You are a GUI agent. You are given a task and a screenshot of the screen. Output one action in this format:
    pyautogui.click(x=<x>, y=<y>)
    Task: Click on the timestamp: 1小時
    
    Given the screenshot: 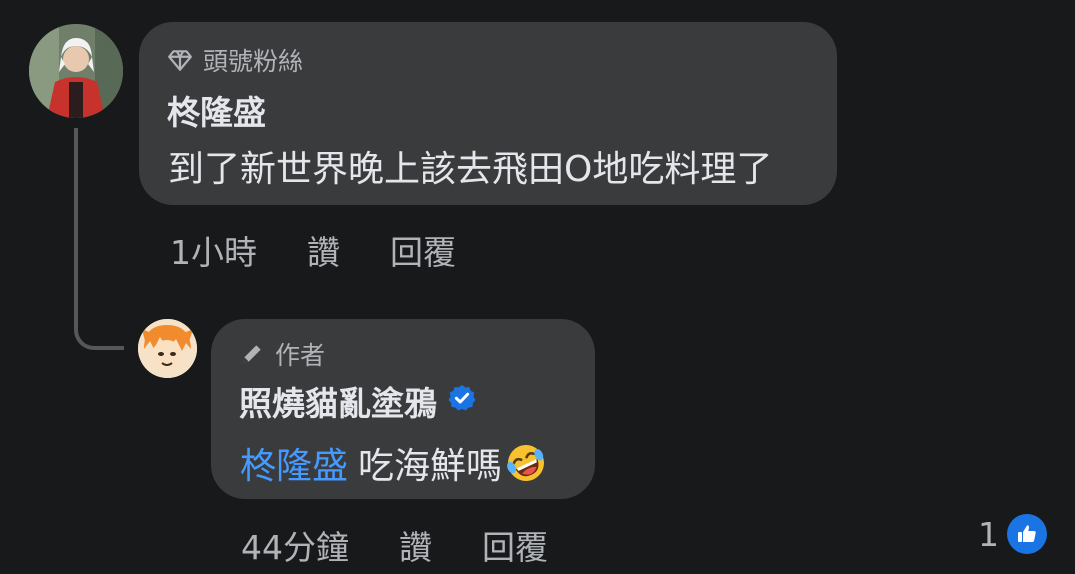 What is the action you would take?
    pyautogui.click(x=213, y=250)
    